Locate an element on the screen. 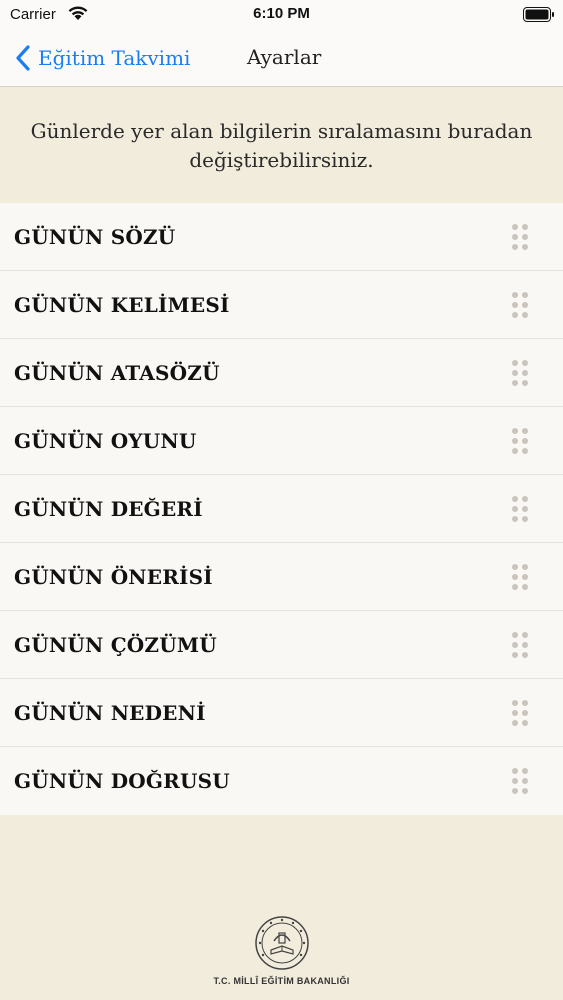 Image resolution: width=563 pixels, height=1000 pixels. meb-seal-icon is located at coordinates (282, 943).